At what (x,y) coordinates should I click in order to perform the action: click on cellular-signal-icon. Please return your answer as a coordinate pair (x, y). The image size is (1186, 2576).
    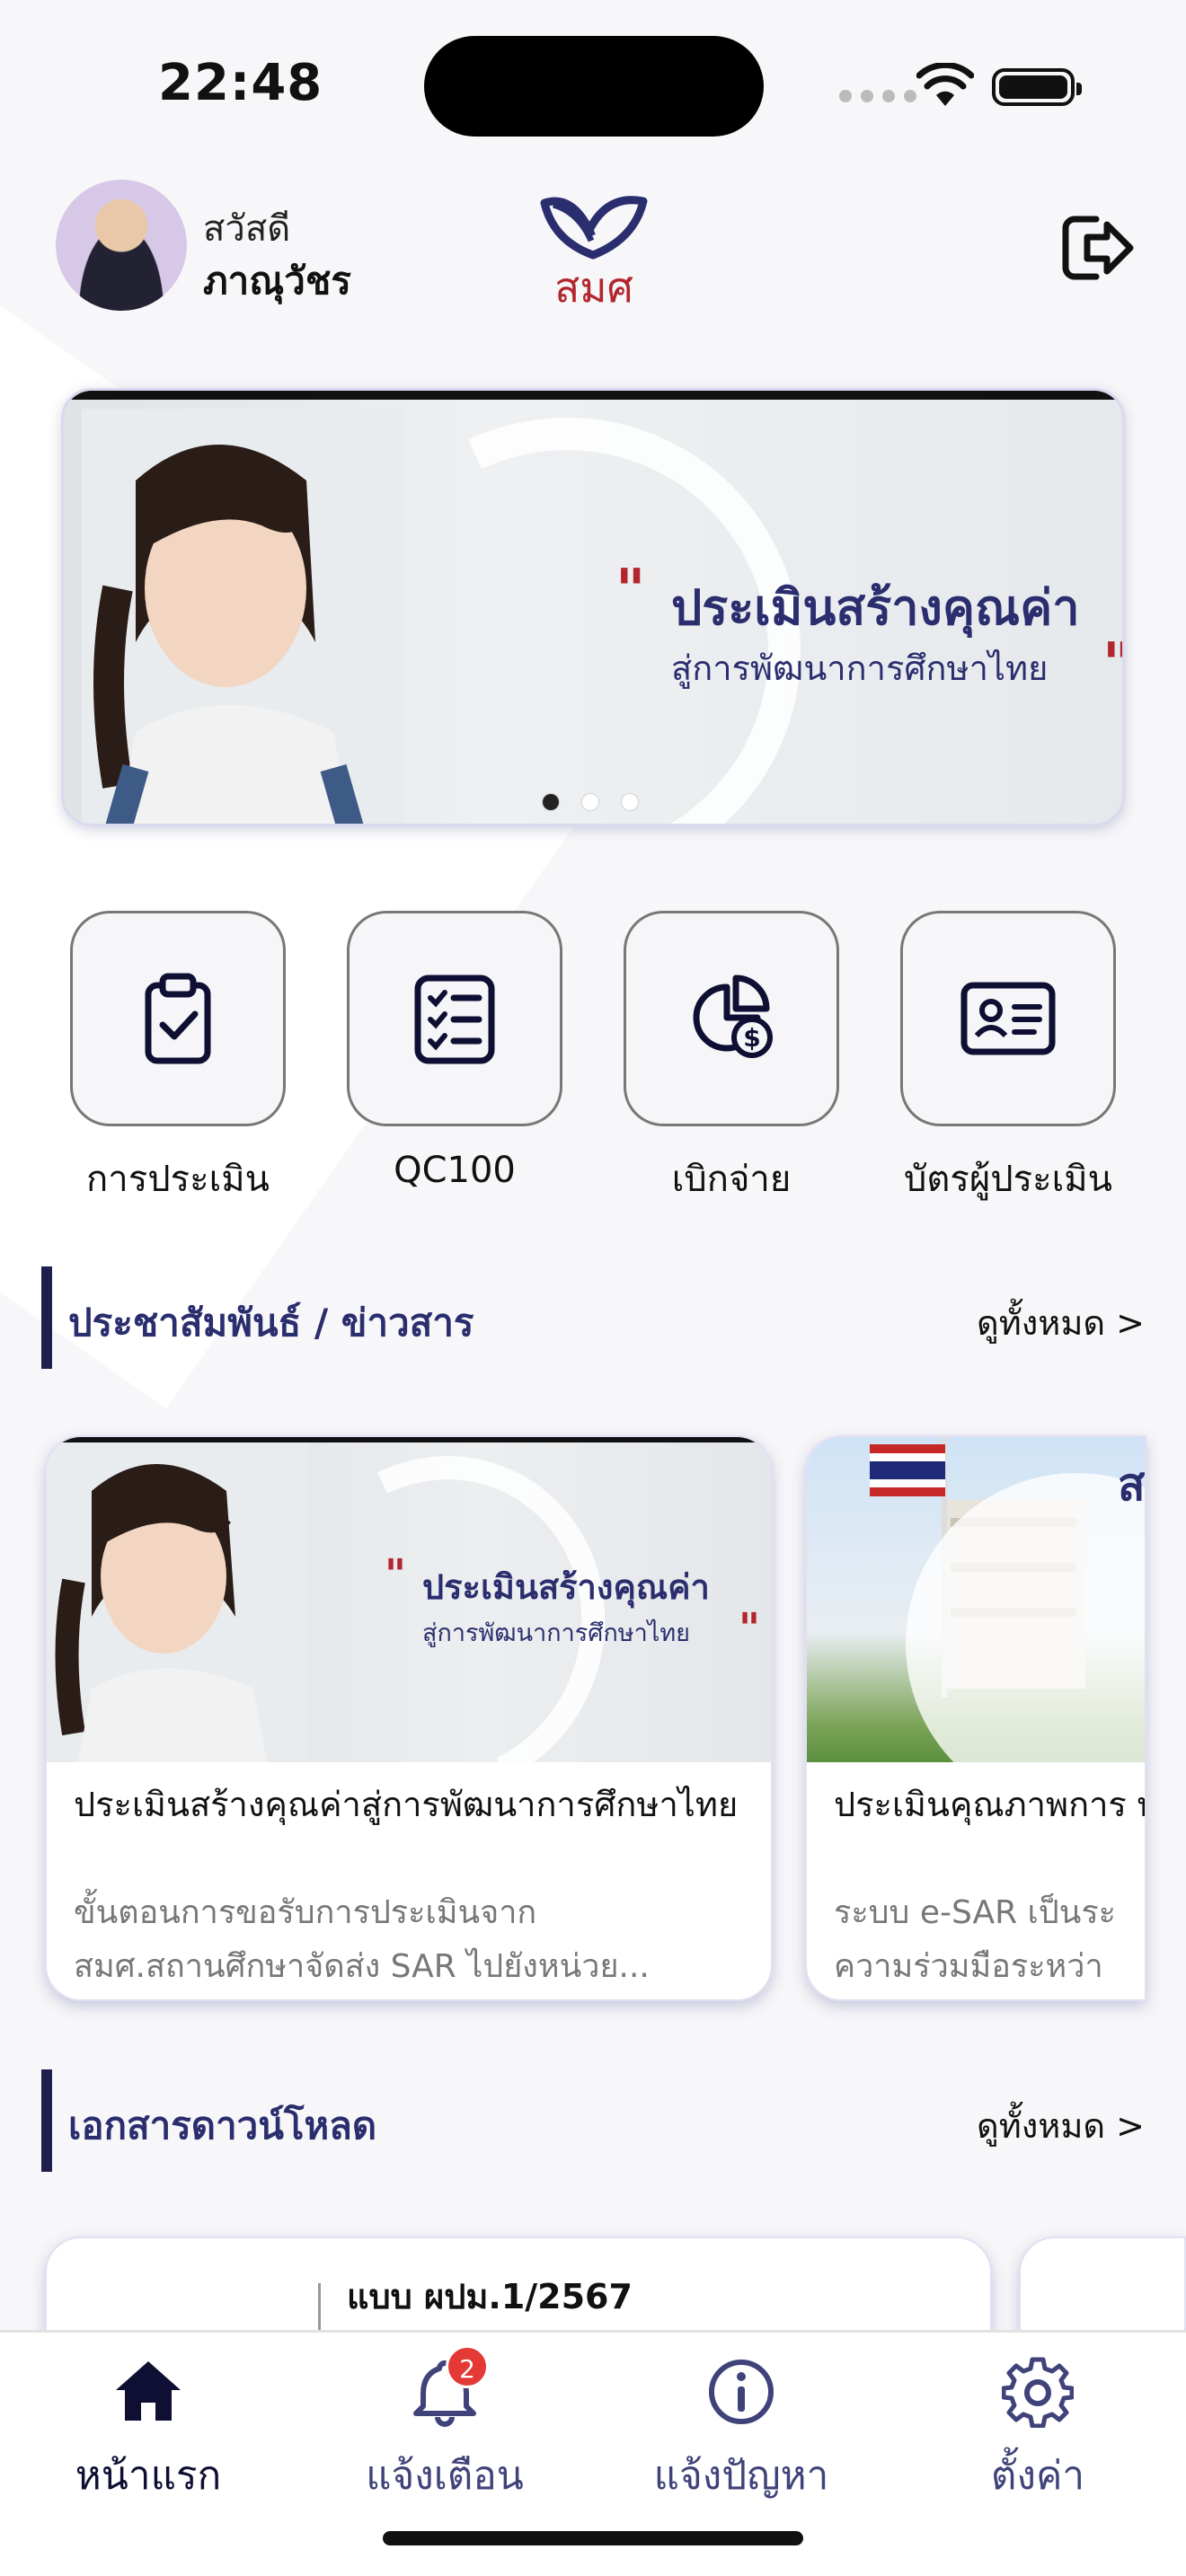
    Looking at the image, I should click on (877, 96).